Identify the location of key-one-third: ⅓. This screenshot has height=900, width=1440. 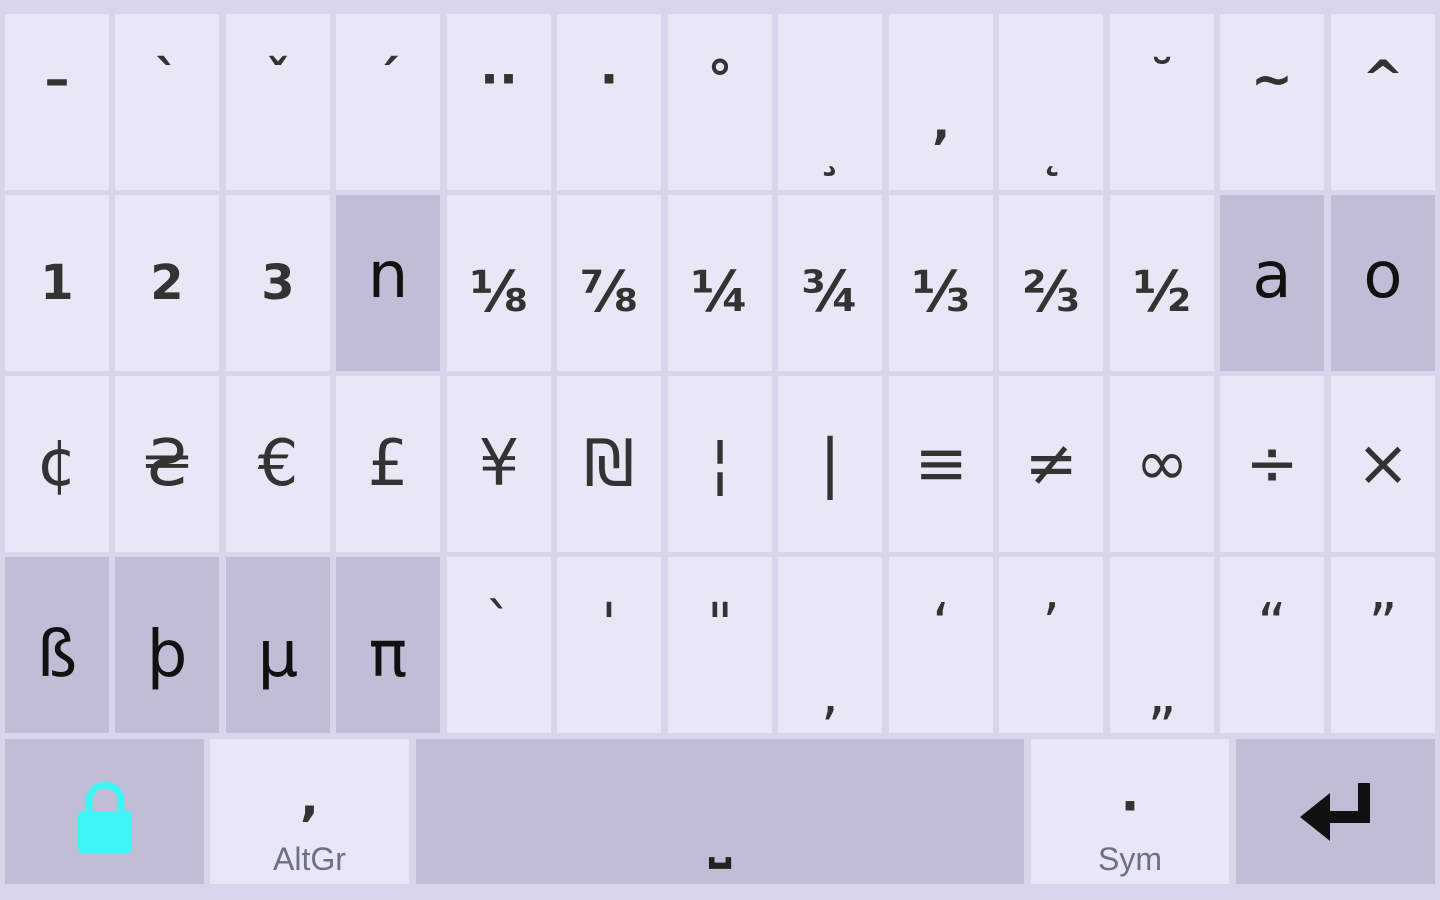
(941, 283).